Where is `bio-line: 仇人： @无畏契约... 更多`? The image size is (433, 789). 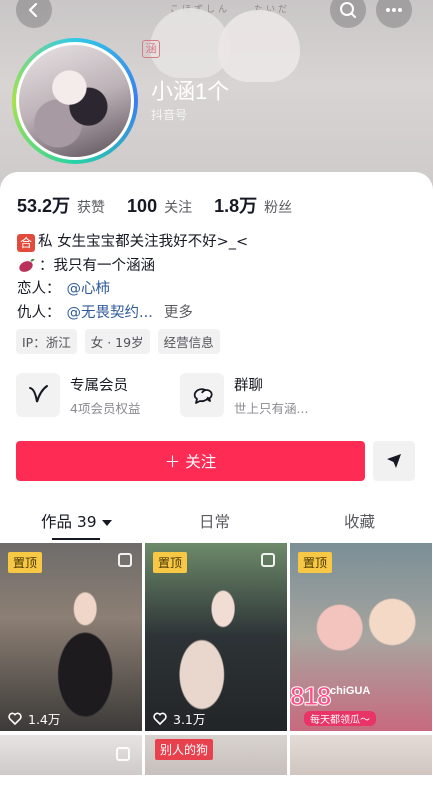 bio-line: 仇人： @无畏契约... 更多 is located at coordinates (132, 314).